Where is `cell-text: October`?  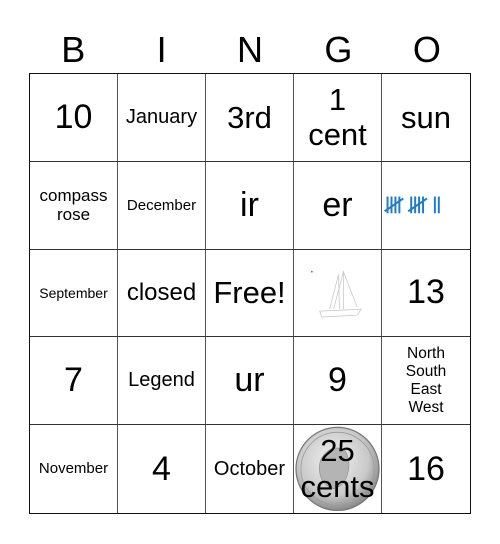 cell-text: October is located at coordinates (249, 468).